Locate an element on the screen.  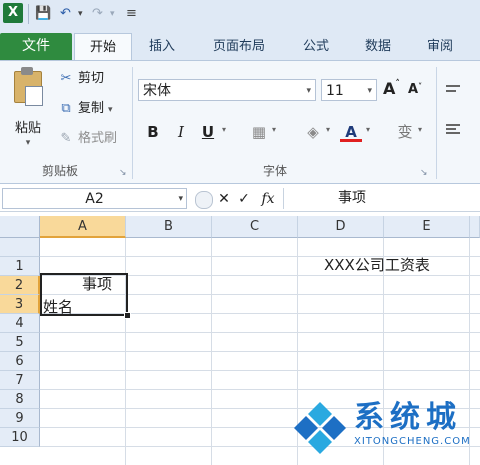
scissors-icon: ✂ is located at coordinates (66, 78).